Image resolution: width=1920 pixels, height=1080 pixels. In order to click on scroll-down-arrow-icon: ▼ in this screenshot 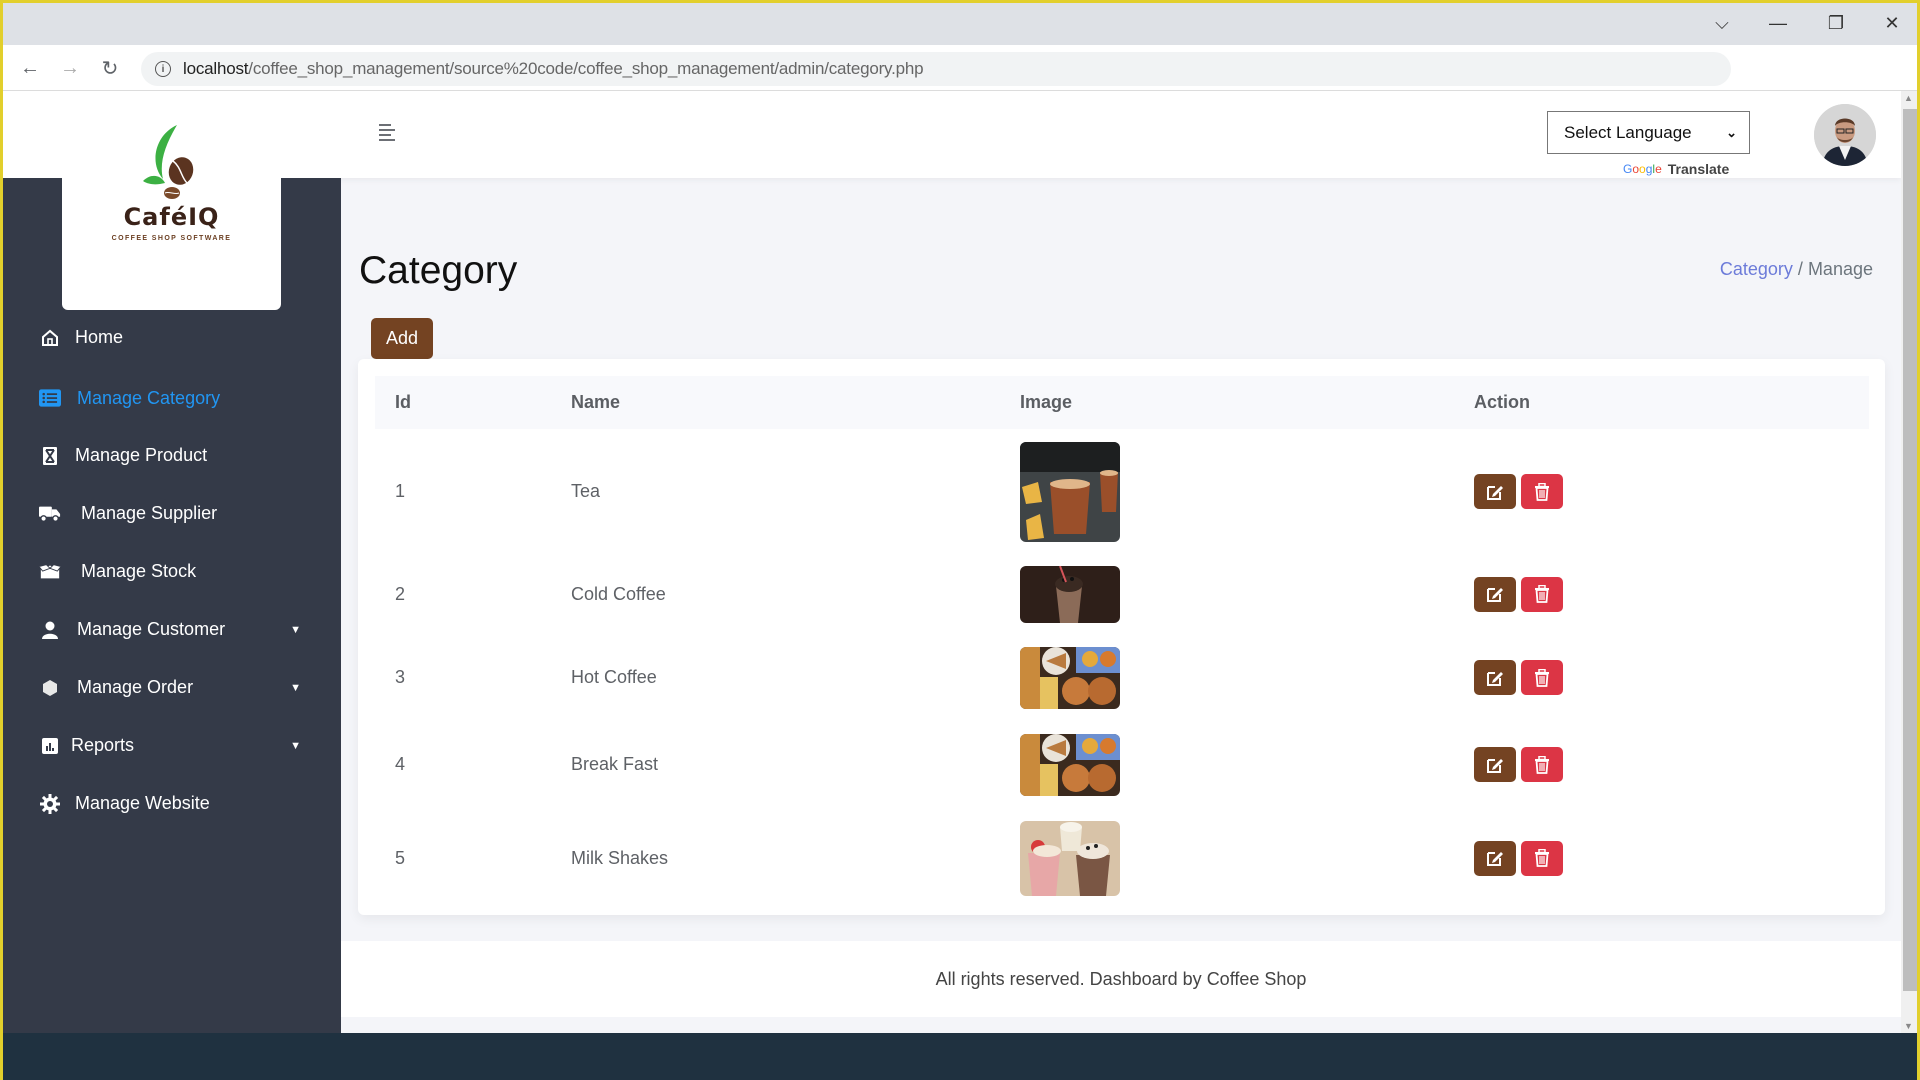, I will do `click(1908, 1026)`.